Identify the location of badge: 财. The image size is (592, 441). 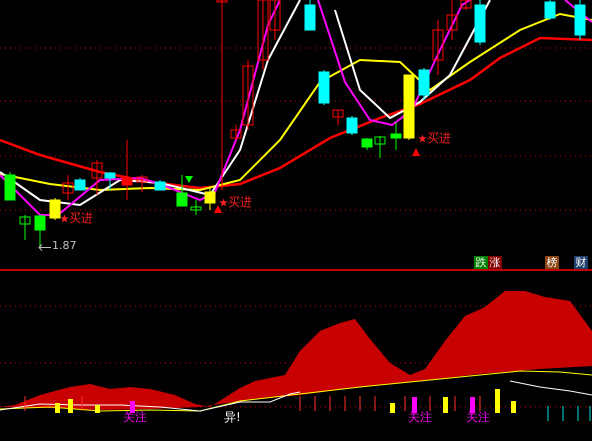
(581, 262).